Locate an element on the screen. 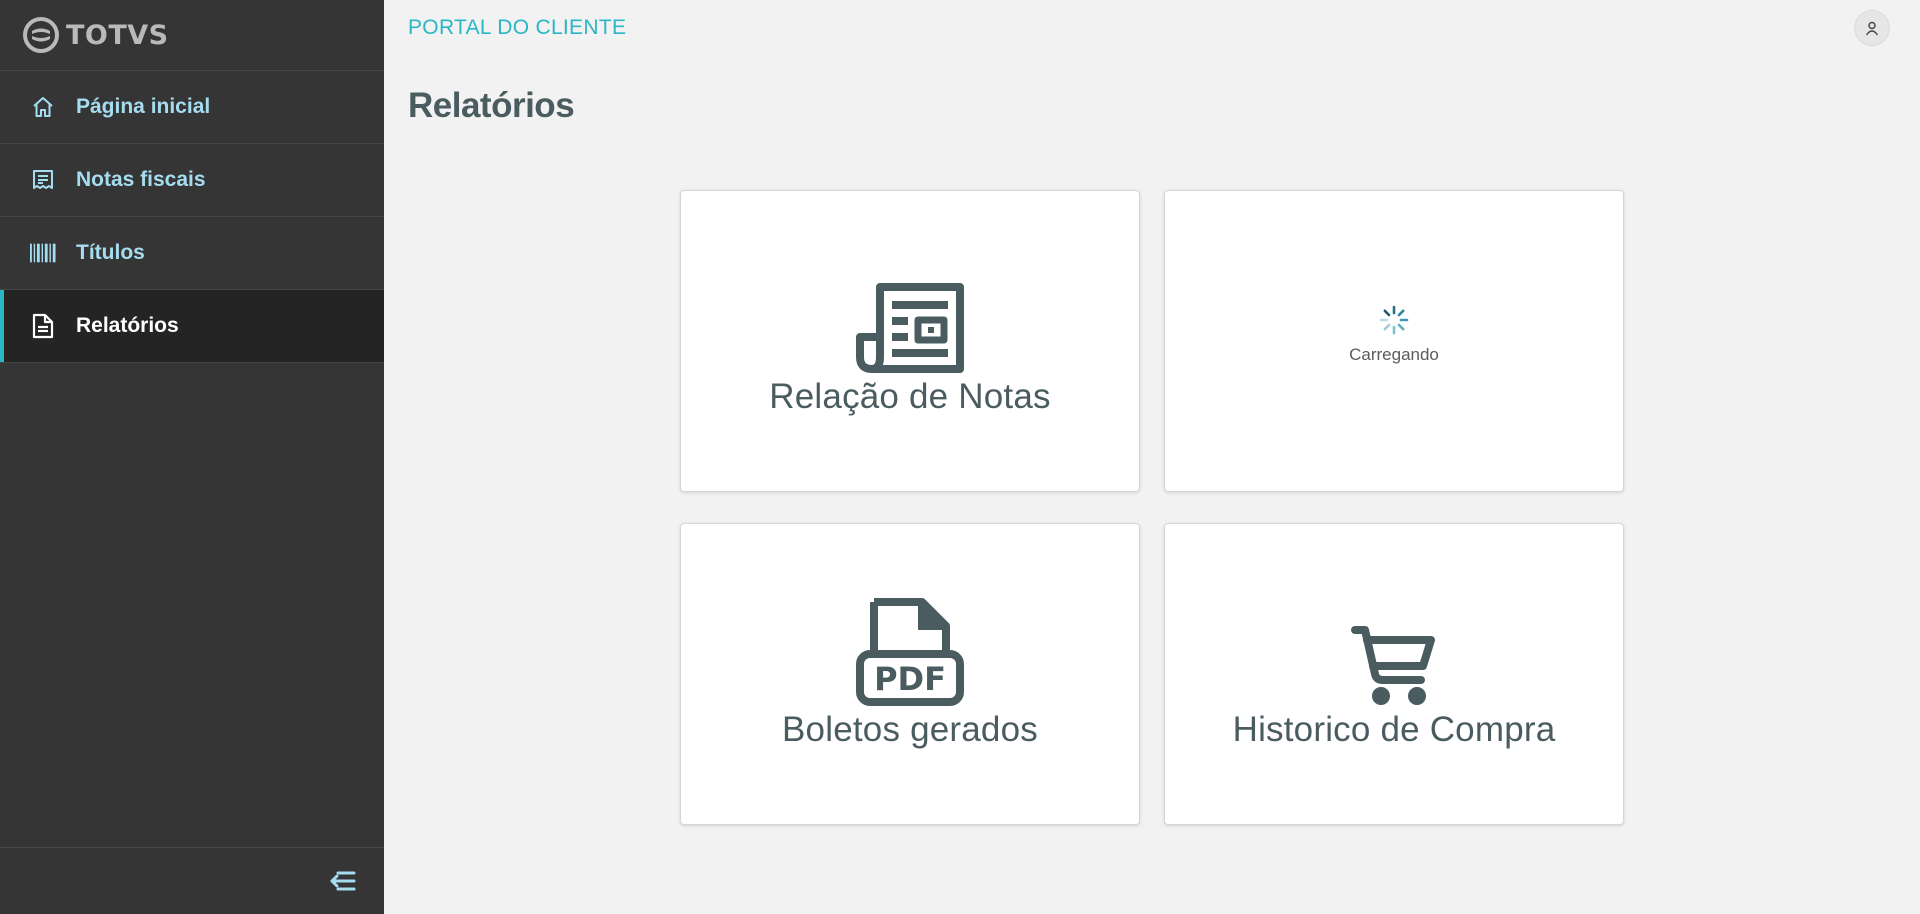 Image resolution: width=1920 pixels, height=914 pixels. sidebar-item-label: Página inicial is located at coordinates (143, 106).